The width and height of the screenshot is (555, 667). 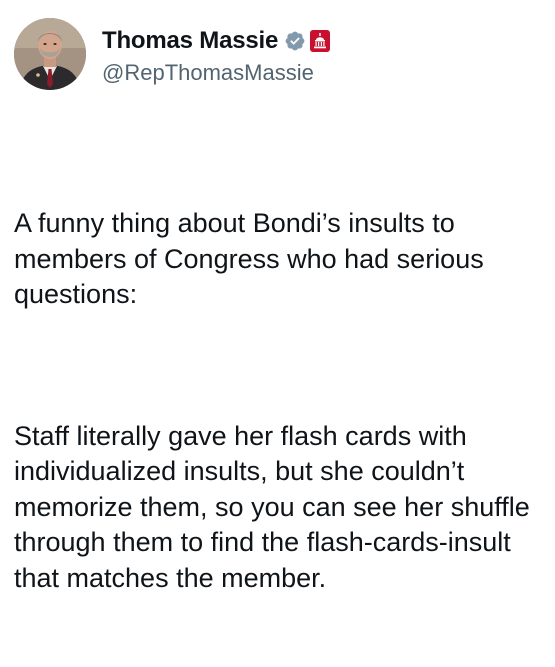 What do you see at coordinates (190, 41) in the screenshot?
I see `author-display-name: Thomas Massie` at bounding box center [190, 41].